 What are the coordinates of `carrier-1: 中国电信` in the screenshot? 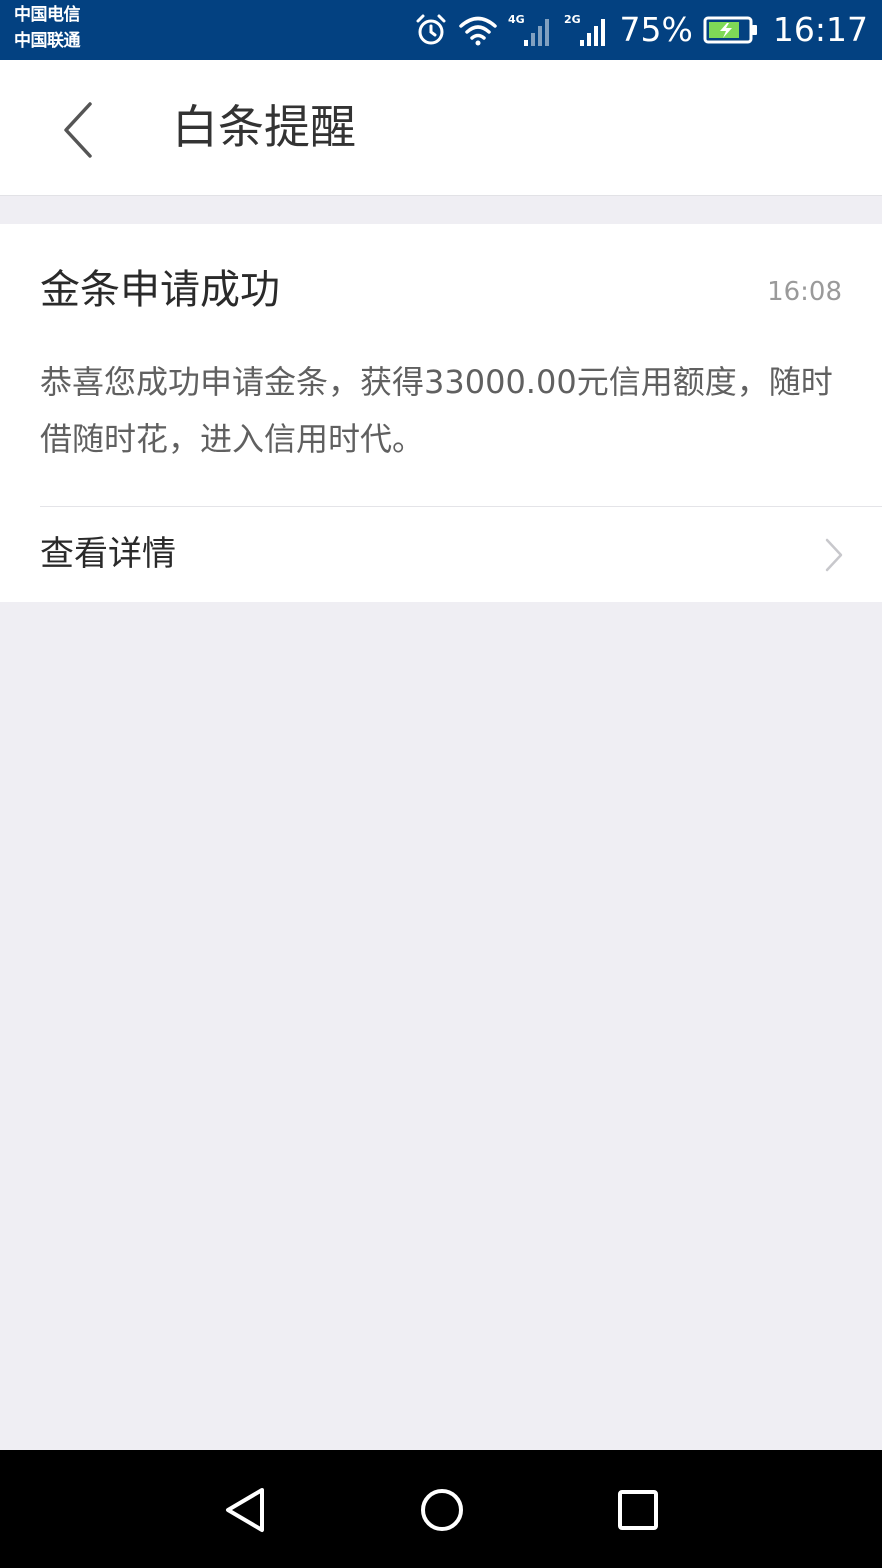 It's located at (47, 15).